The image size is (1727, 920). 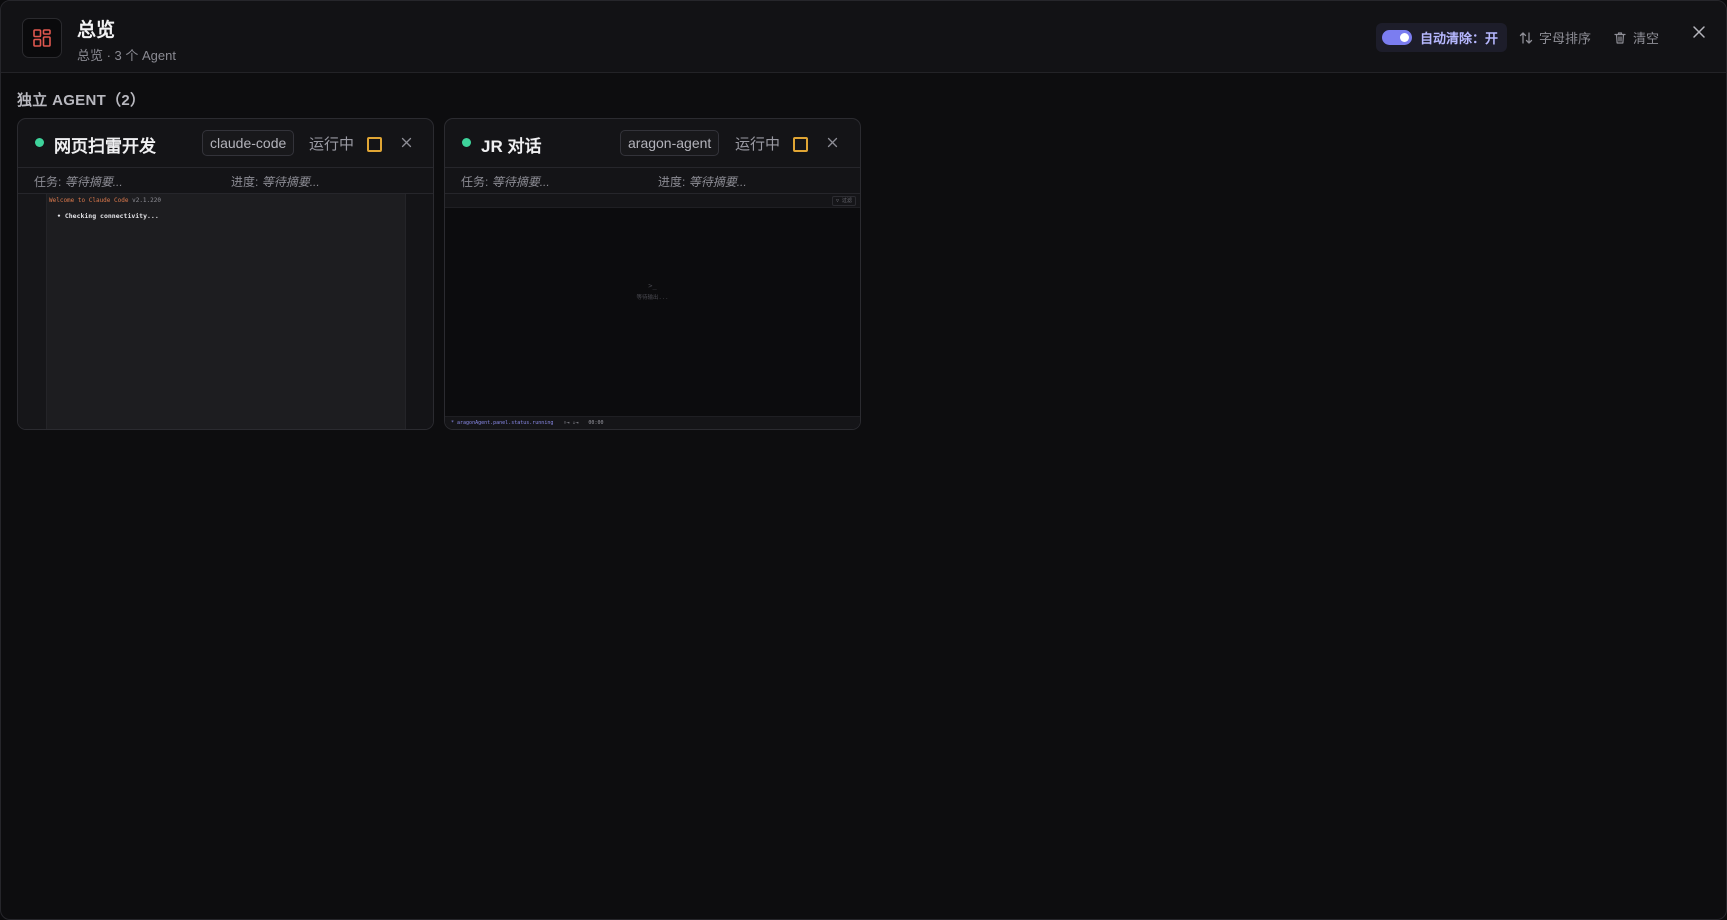 I want to click on sort-label: 字母排序, so click(x=1565, y=38).